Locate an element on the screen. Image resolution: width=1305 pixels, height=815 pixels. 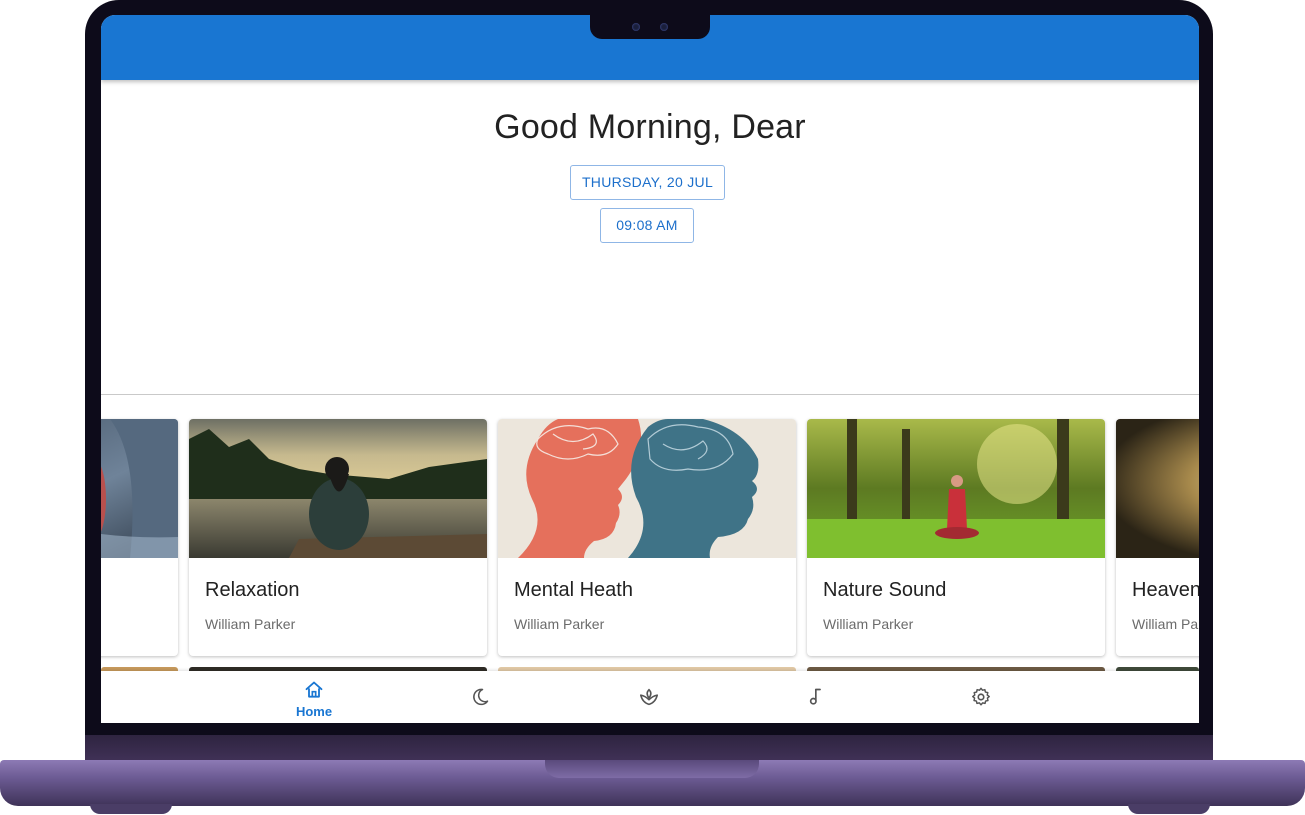
time-chip: 09:08 AM is located at coordinates (647, 225).